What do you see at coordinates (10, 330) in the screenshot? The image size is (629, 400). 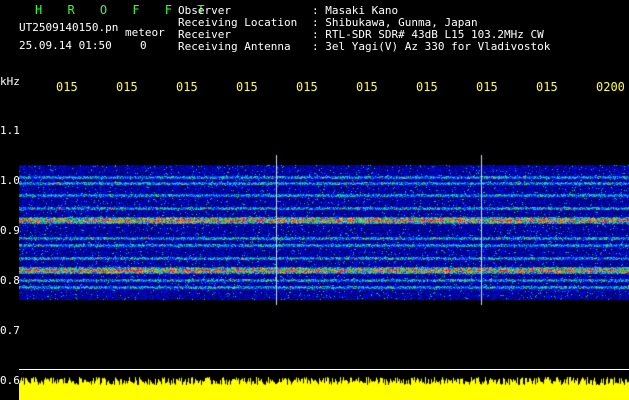 I see `y-tick-label: 0.7` at bounding box center [10, 330].